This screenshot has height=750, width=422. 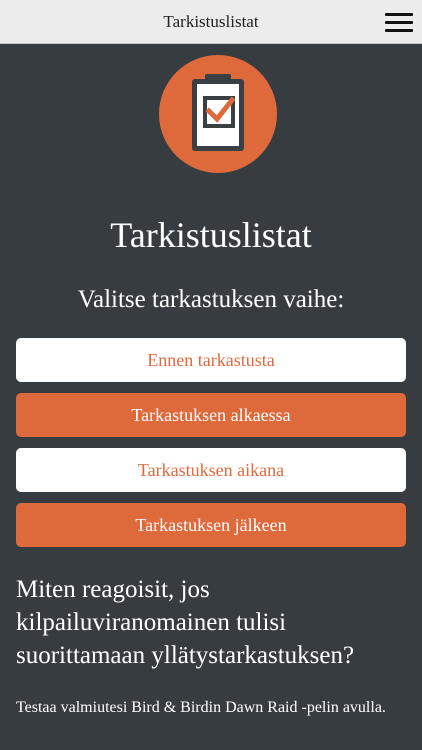 I want to click on phase-button-inspection-start: Tarkastuksen alkaessa, so click(x=211, y=415).